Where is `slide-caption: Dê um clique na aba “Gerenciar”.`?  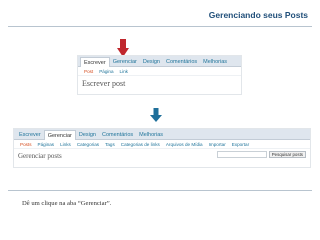
slide-caption: Dê um clique na aba “Gerenciar”. is located at coordinates (67, 203).